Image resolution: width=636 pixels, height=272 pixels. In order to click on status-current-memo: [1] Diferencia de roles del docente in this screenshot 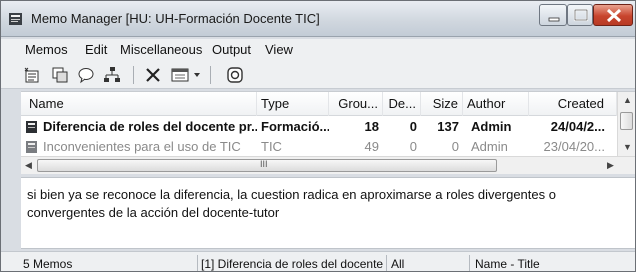, I will do `click(292, 264)`.